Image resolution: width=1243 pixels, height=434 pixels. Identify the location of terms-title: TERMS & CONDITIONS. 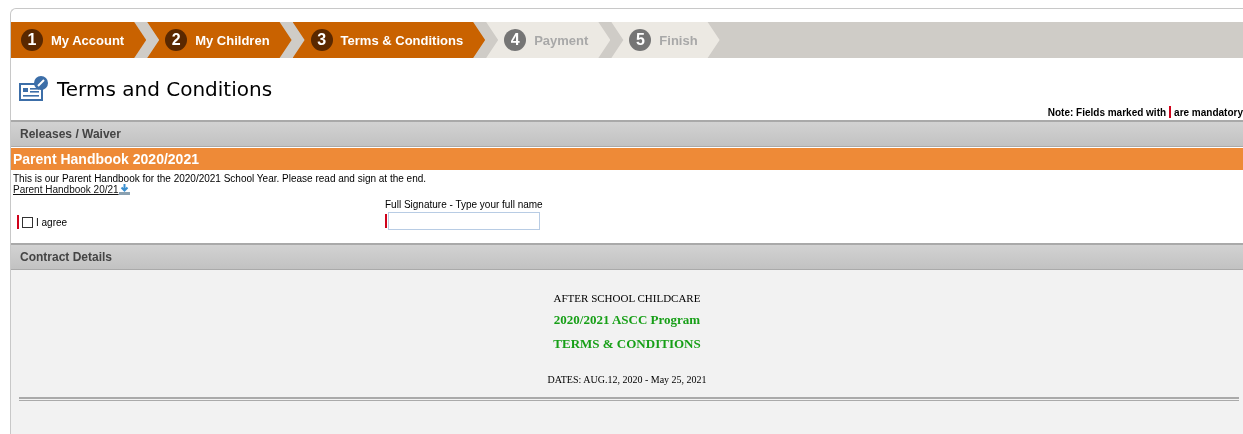
(627, 344).